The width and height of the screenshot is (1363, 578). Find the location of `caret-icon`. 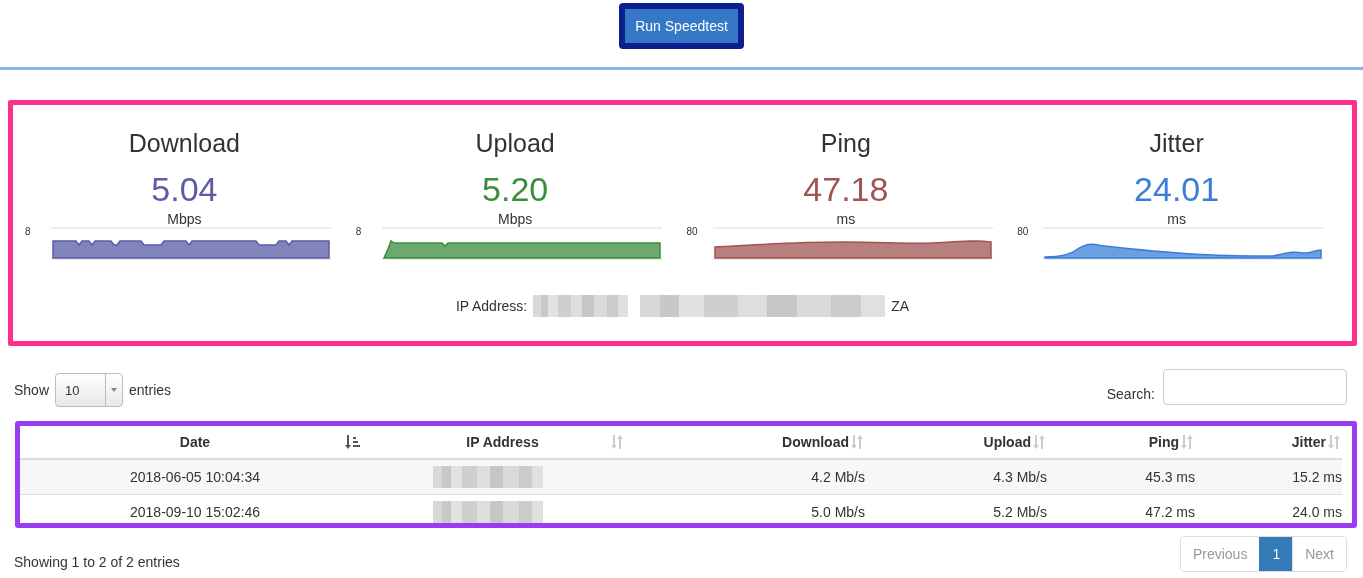

caret-icon is located at coordinates (114, 390).